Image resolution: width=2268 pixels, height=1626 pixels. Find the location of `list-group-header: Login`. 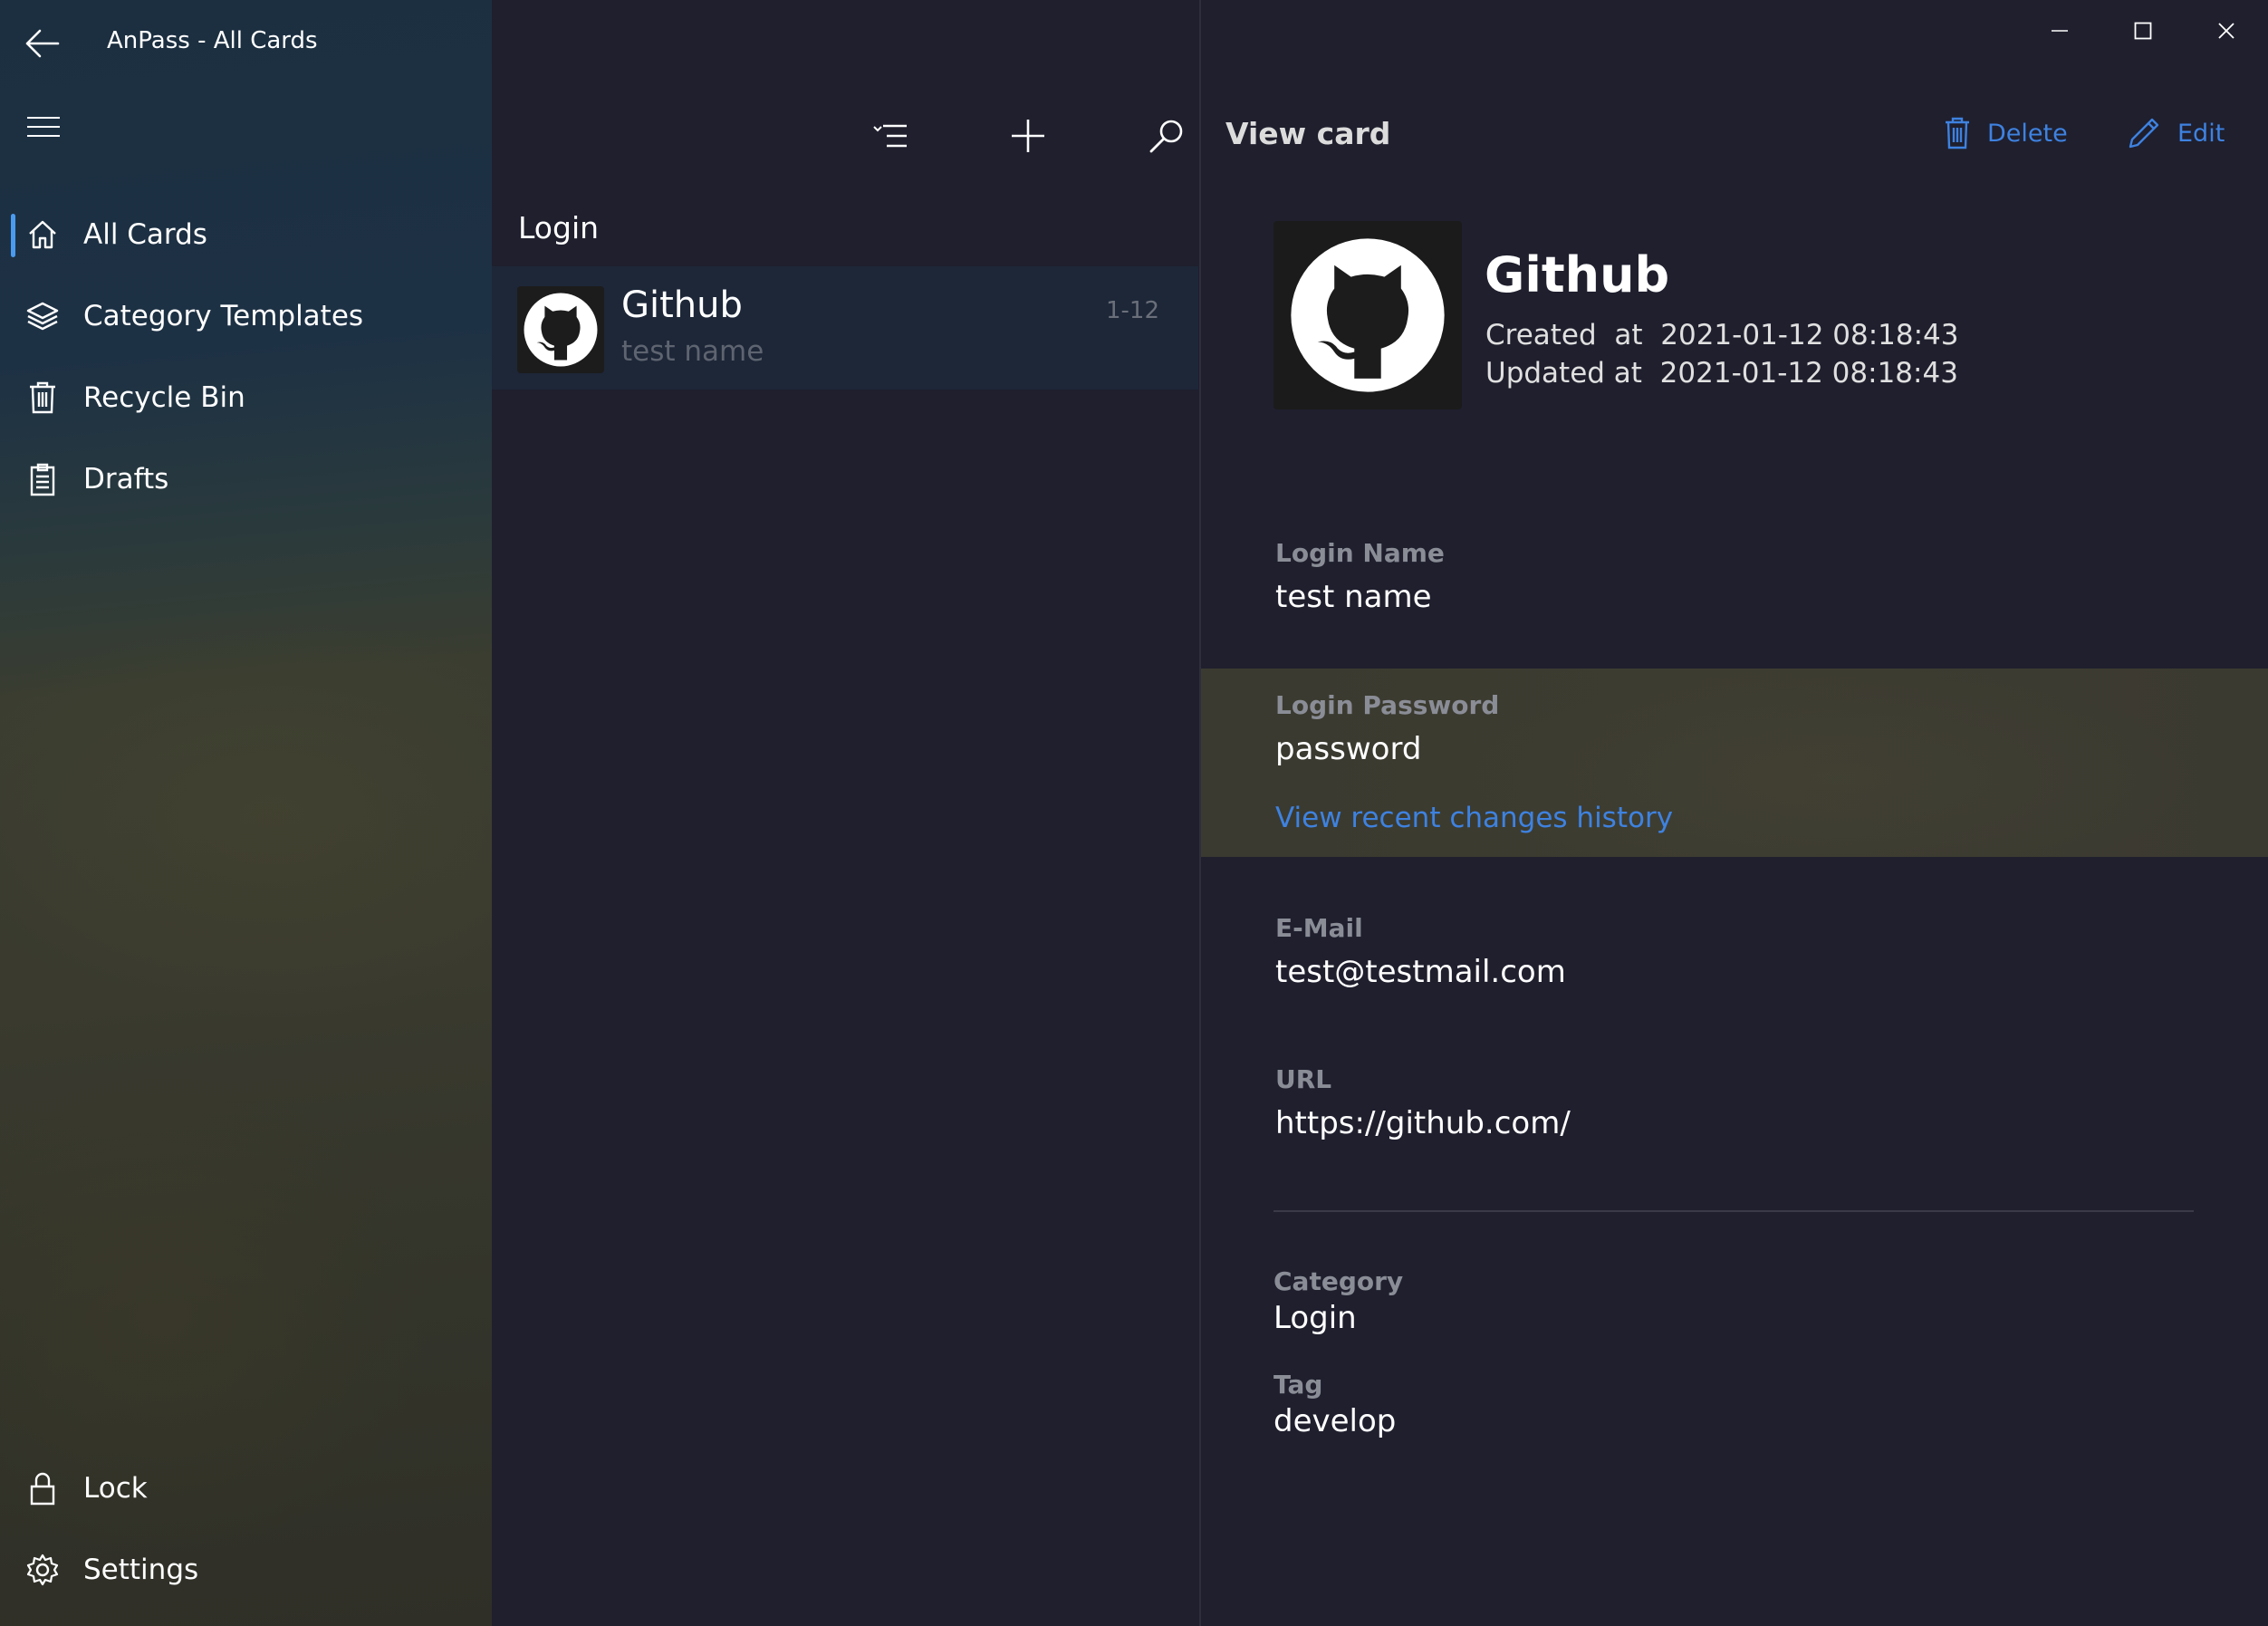

list-group-header: Login is located at coordinates (559, 227).